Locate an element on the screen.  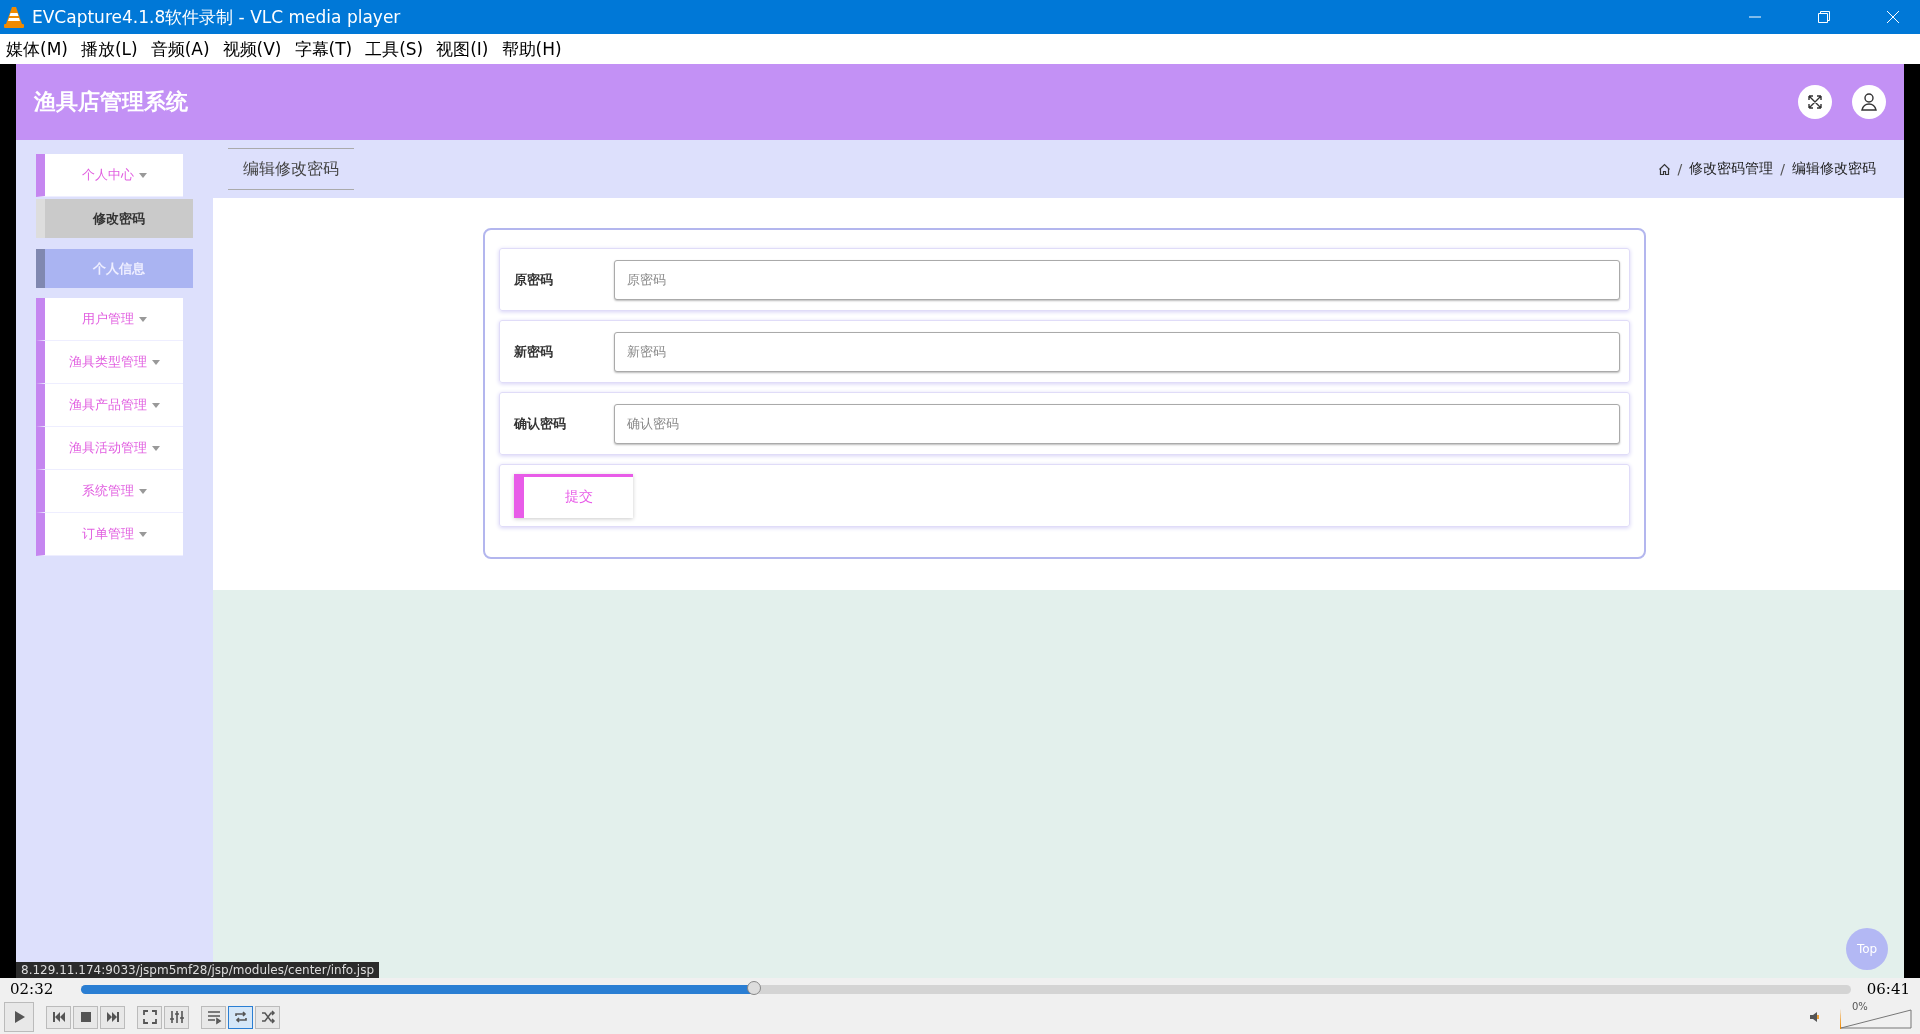
app-title: 渔具店管理系统 is located at coordinates (111, 102).